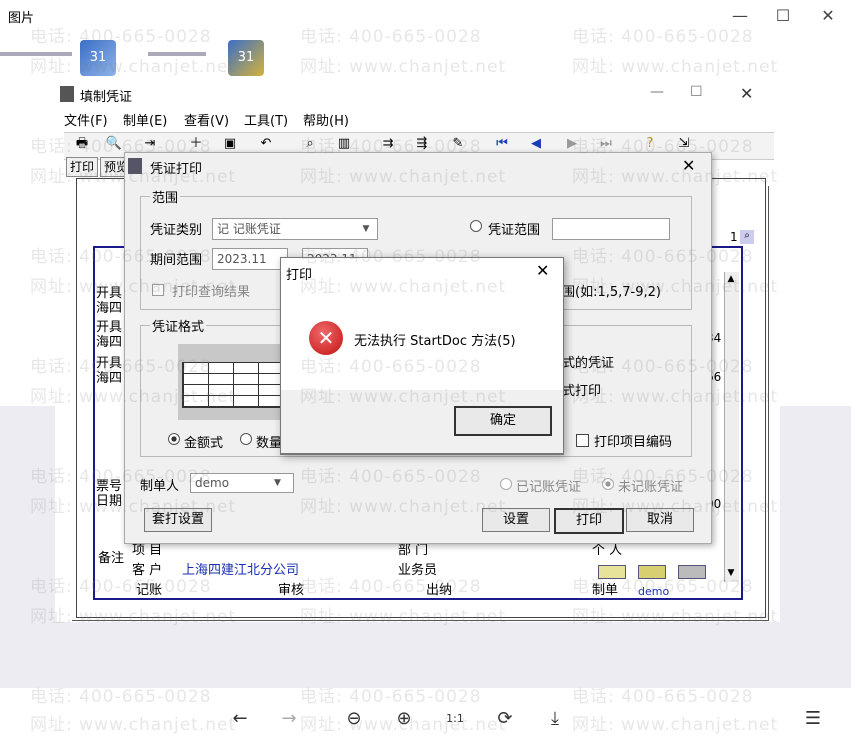  I want to click on menu-make: 制单(E), so click(145, 119).